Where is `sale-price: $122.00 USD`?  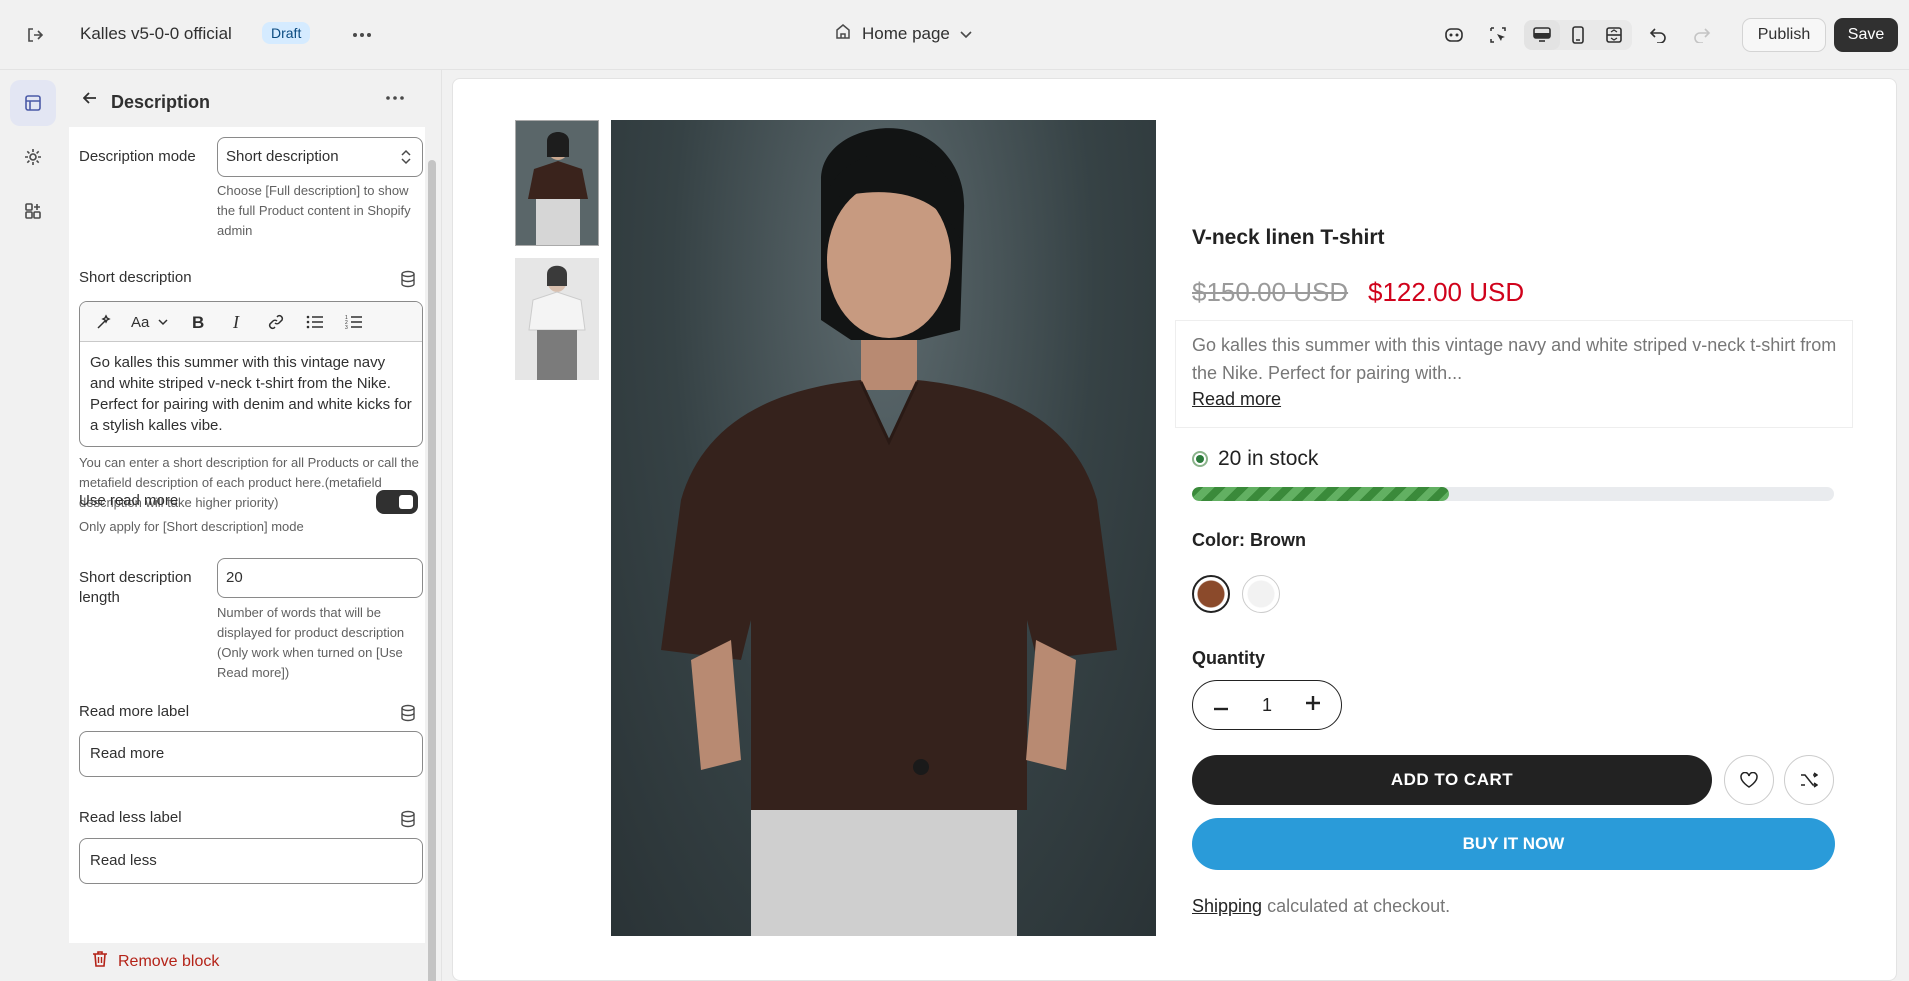
sale-price: $122.00 USD is located at coordinates (1446, 292).